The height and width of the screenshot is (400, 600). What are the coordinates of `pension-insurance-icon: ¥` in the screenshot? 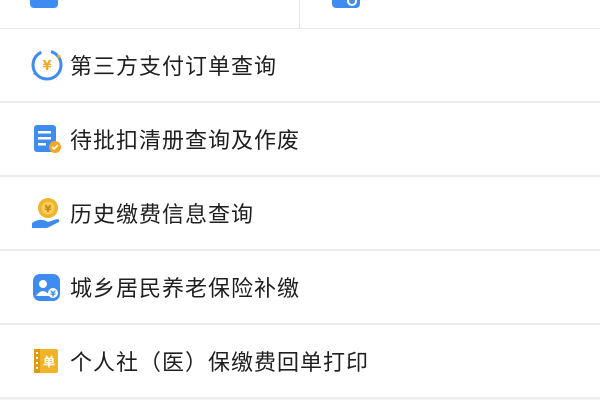 It's located at (46, 287).